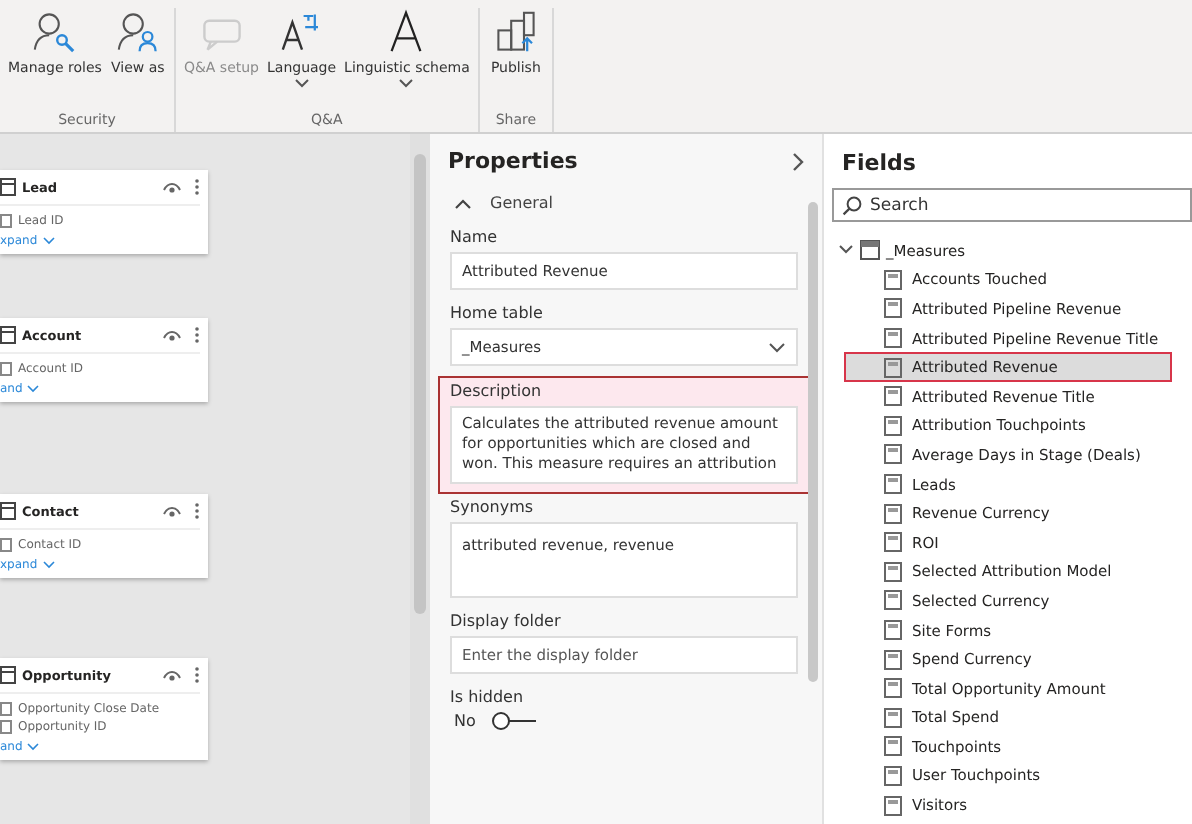  What do you see at coordinates (497, 313) in the screenshot?
I see `field-label: Home table` at bounding box center [497, 313].